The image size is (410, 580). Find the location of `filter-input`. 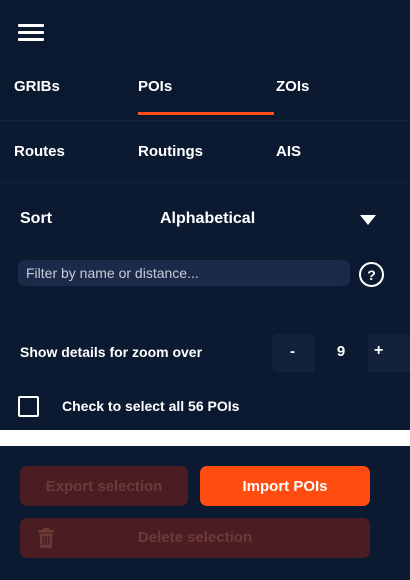

filter-input is located at coordinates (184, 273).